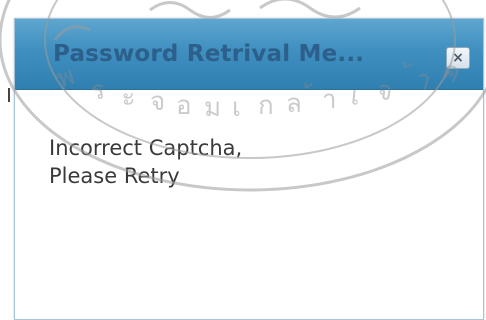 This screenshot has height=320, width=486. Describe the element at coordinates (146, 148) in the screenshot. I see `message-line-1: Incorrect Captcha,` at that location.